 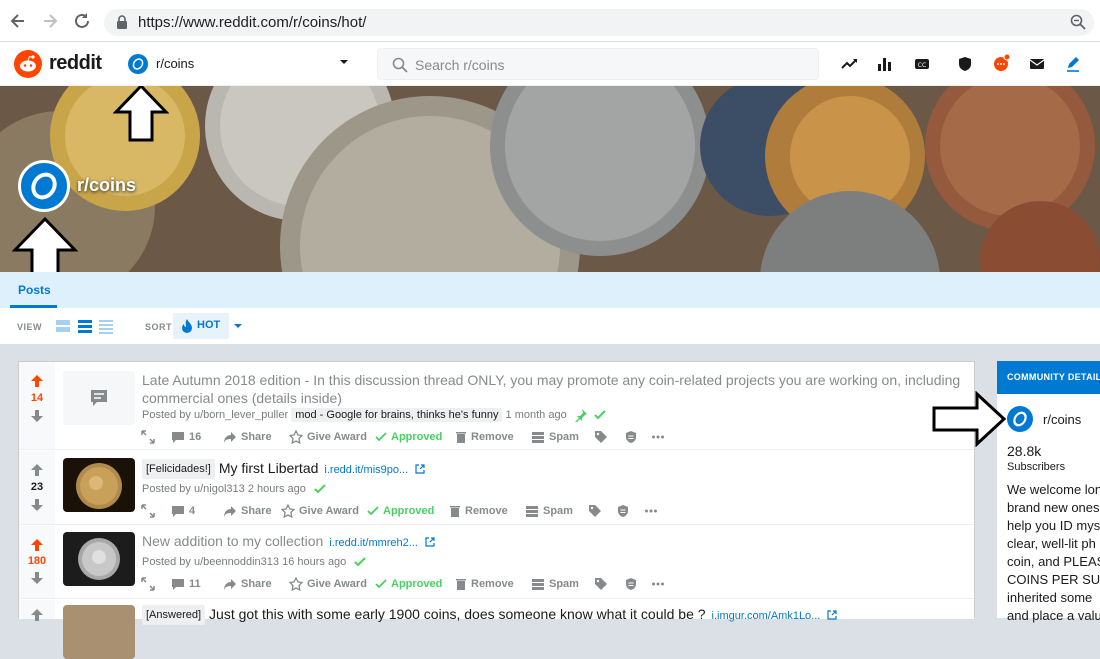 I want to click on community-selector: r/coins, so click(x=240, y=64).